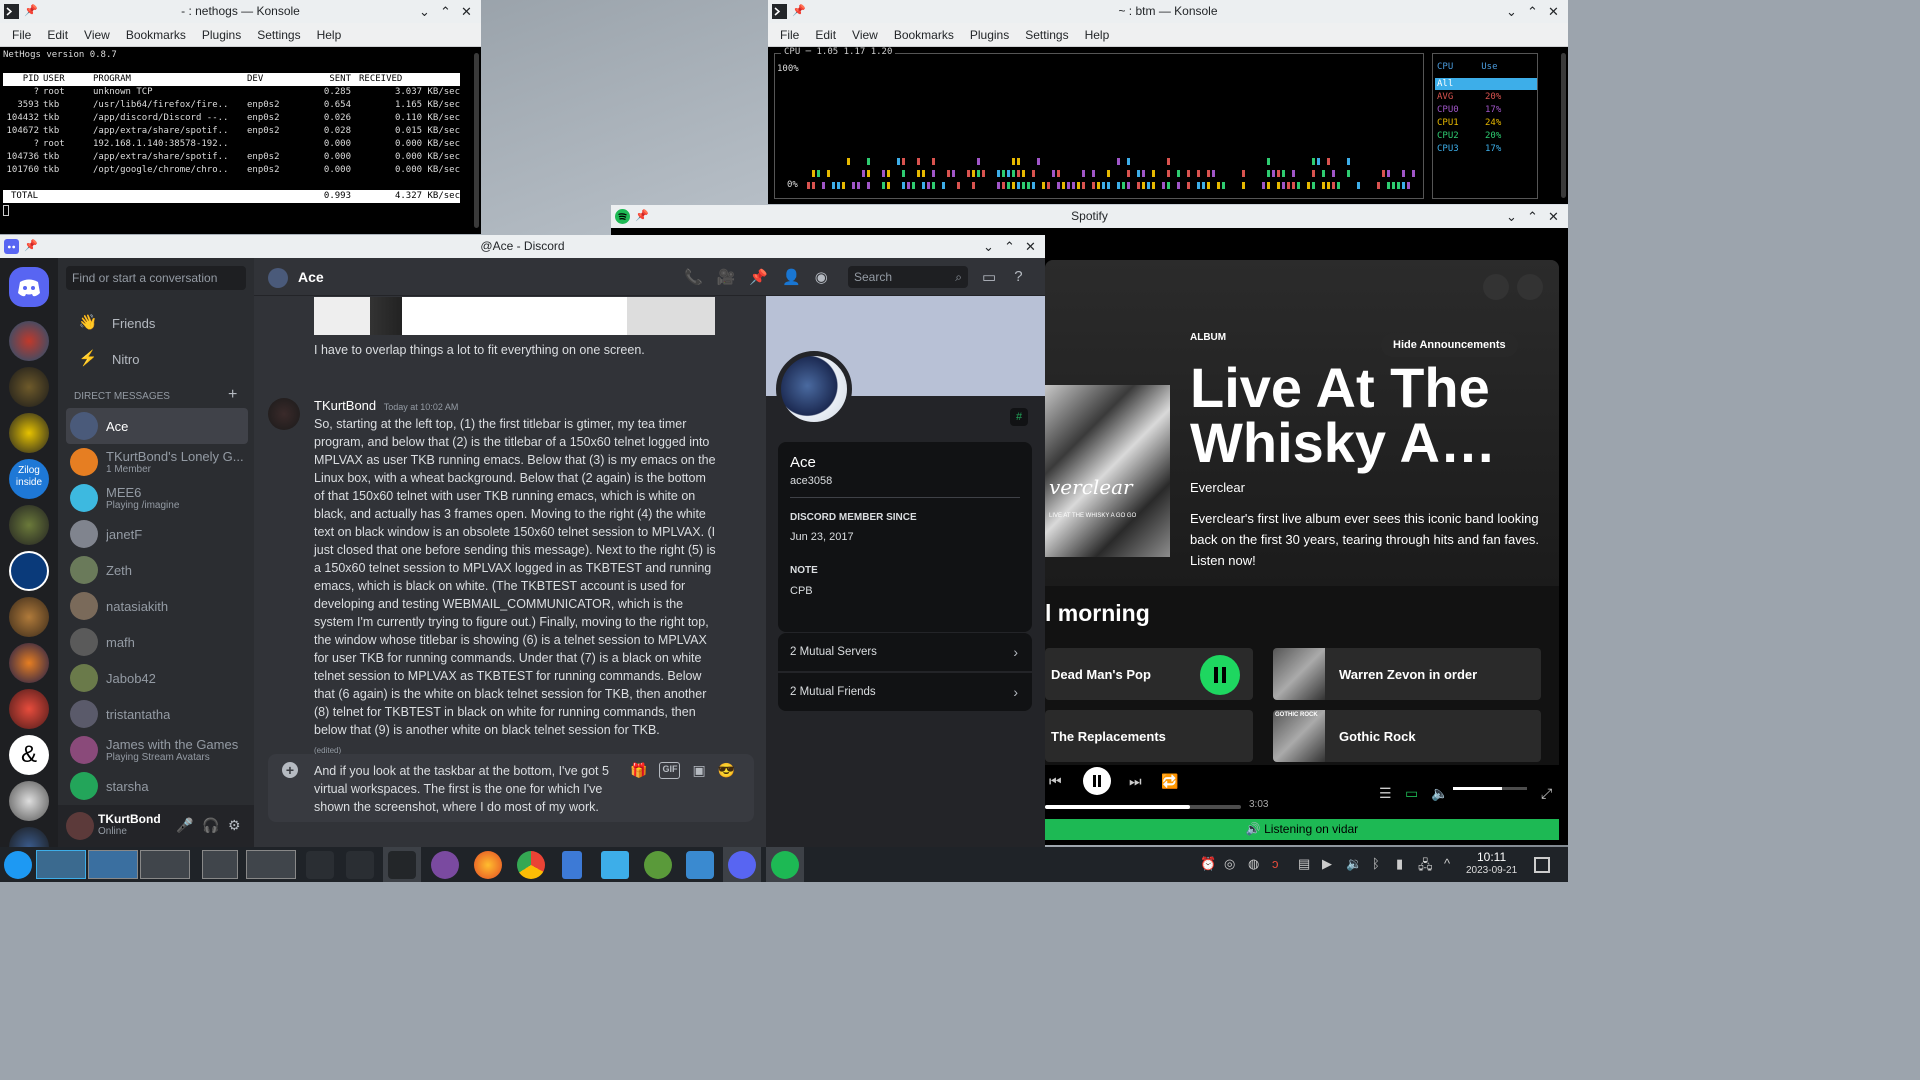 The image size is (1920, 1080). Describe the element at coordinates (1439, 793) in the screenshot. I see `volume-icon: 🔈` at that location.